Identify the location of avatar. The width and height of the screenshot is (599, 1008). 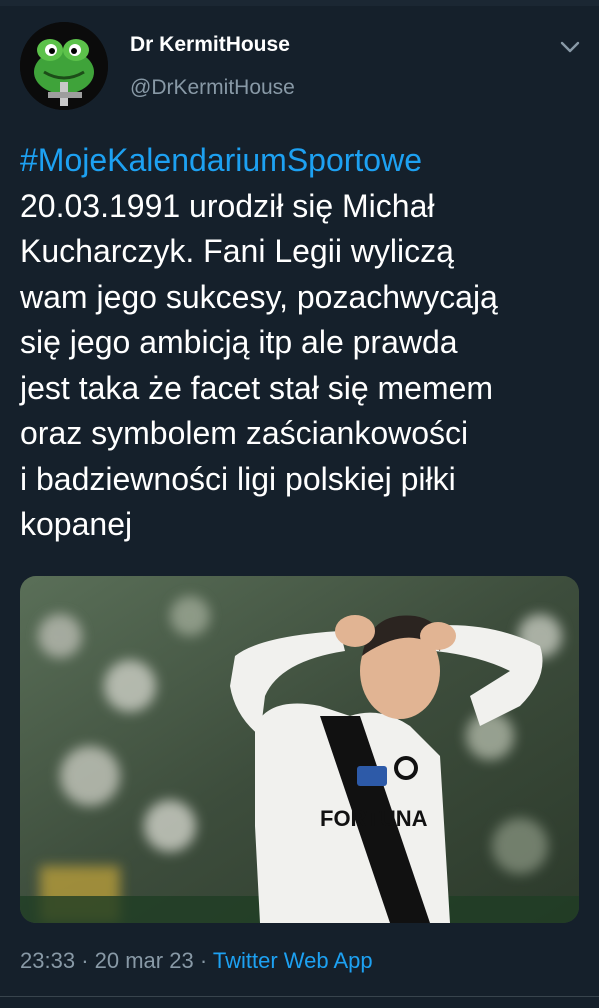
(64, 66).